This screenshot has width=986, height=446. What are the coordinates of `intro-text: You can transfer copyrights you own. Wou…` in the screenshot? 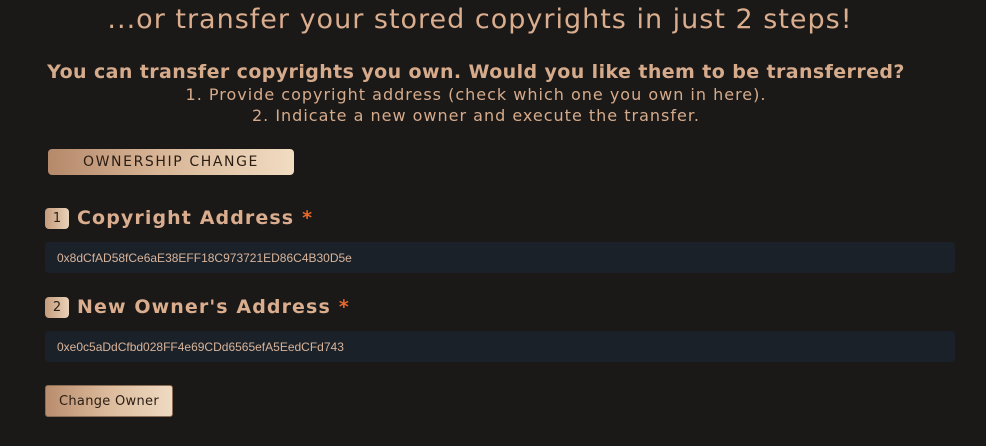 It's located at (476, 72).